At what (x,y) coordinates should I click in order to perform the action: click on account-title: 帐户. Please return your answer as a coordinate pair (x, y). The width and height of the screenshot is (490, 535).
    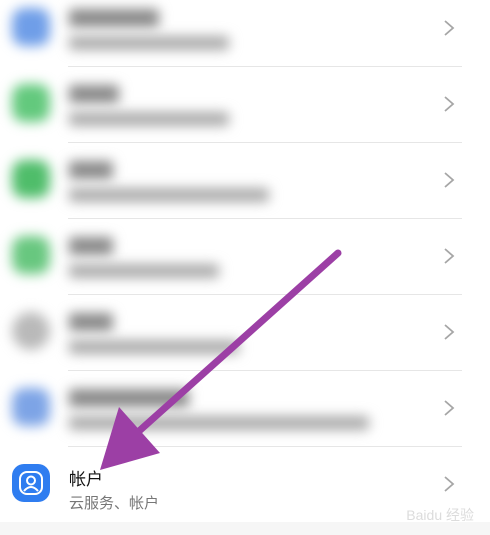
    Looking at the image, I should click on (86, 480).